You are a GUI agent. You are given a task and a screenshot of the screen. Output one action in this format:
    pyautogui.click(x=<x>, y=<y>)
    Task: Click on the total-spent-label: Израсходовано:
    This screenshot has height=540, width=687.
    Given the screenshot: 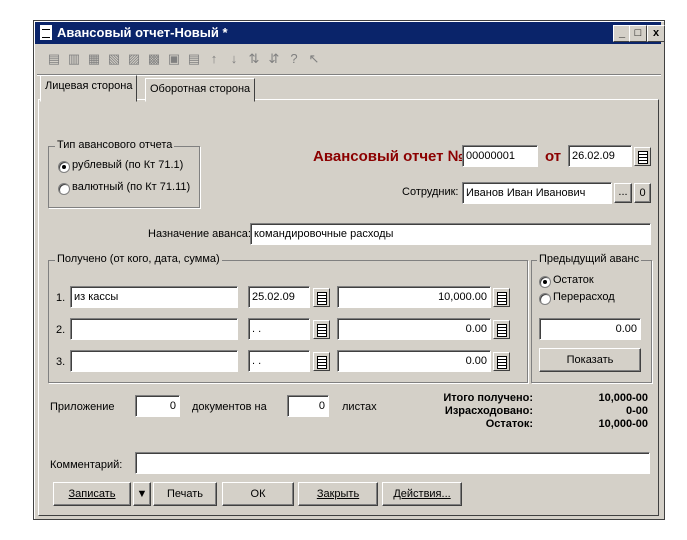 What is the action you would take?
    pyautogui.click(x=488, y=411)
    